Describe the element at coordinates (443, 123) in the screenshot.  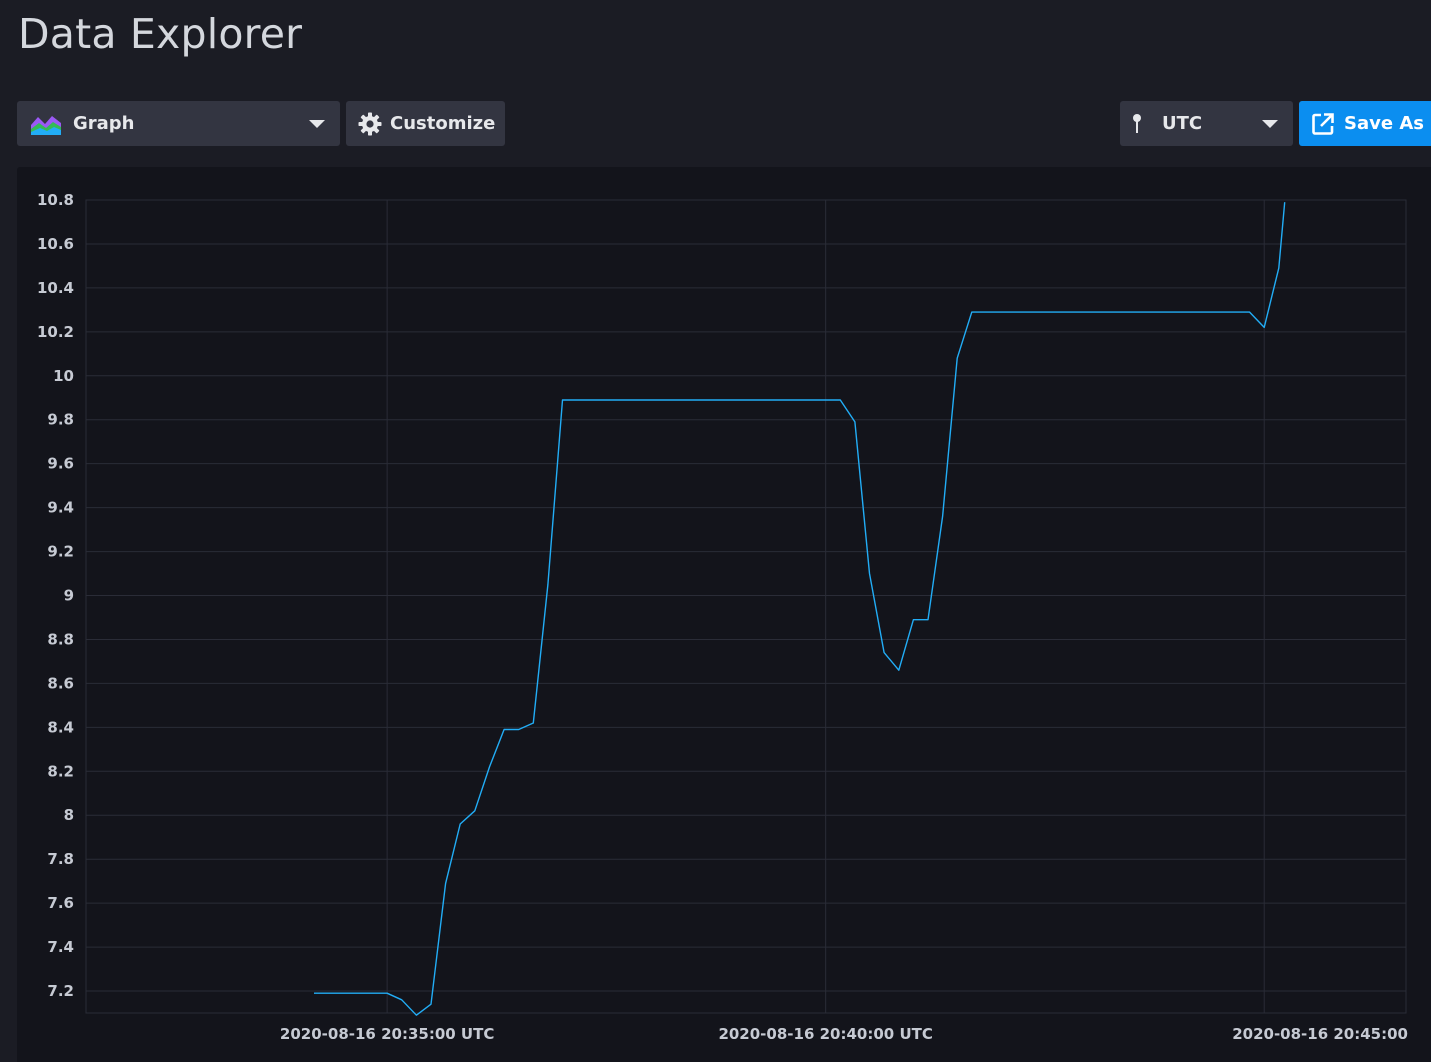
I see `customize-label: Customize` at that location.